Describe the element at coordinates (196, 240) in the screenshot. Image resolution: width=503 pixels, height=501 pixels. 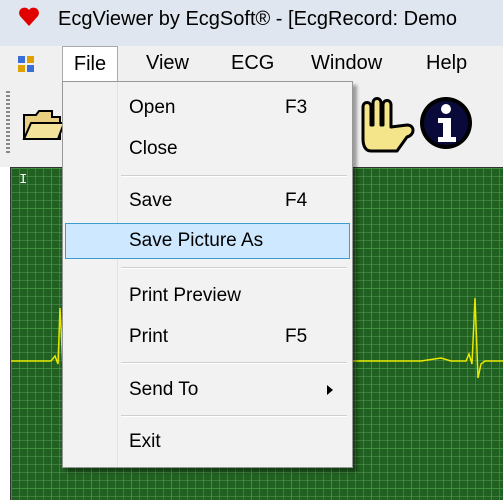
I see `menu-item-label: Save Picture As` at that location.